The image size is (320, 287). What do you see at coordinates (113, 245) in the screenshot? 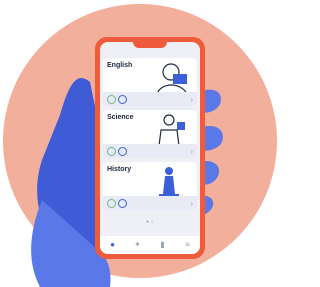
I see `home-icon: ●` at bounding box center [113, 245].